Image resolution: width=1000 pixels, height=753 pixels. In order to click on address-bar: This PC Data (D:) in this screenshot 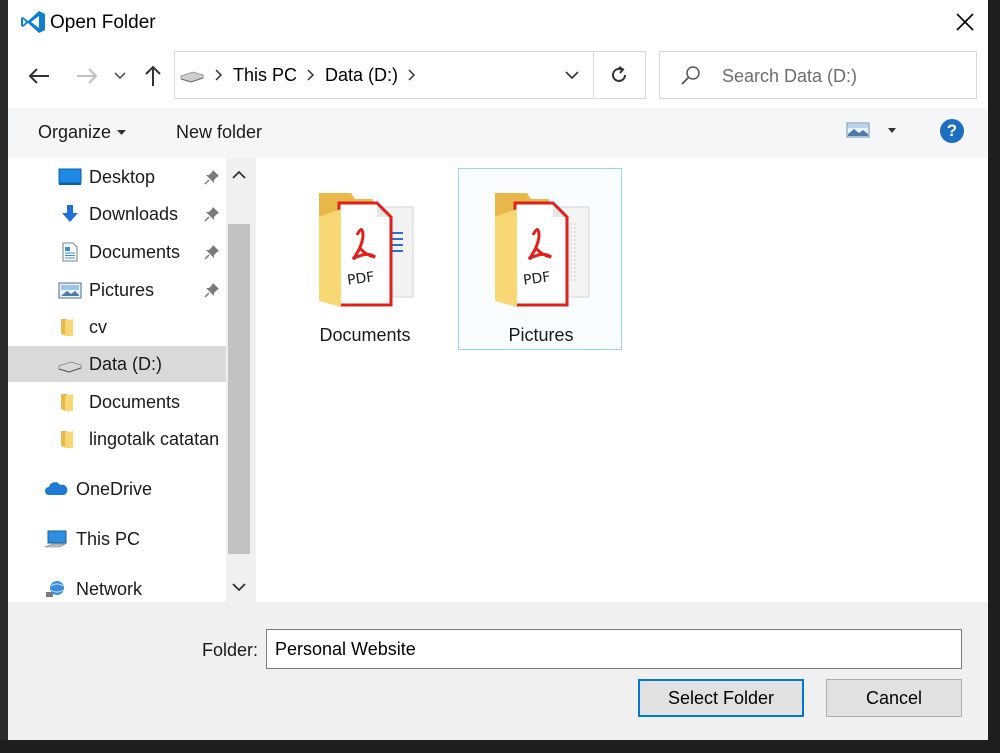, I will do `click(410, 75)`.